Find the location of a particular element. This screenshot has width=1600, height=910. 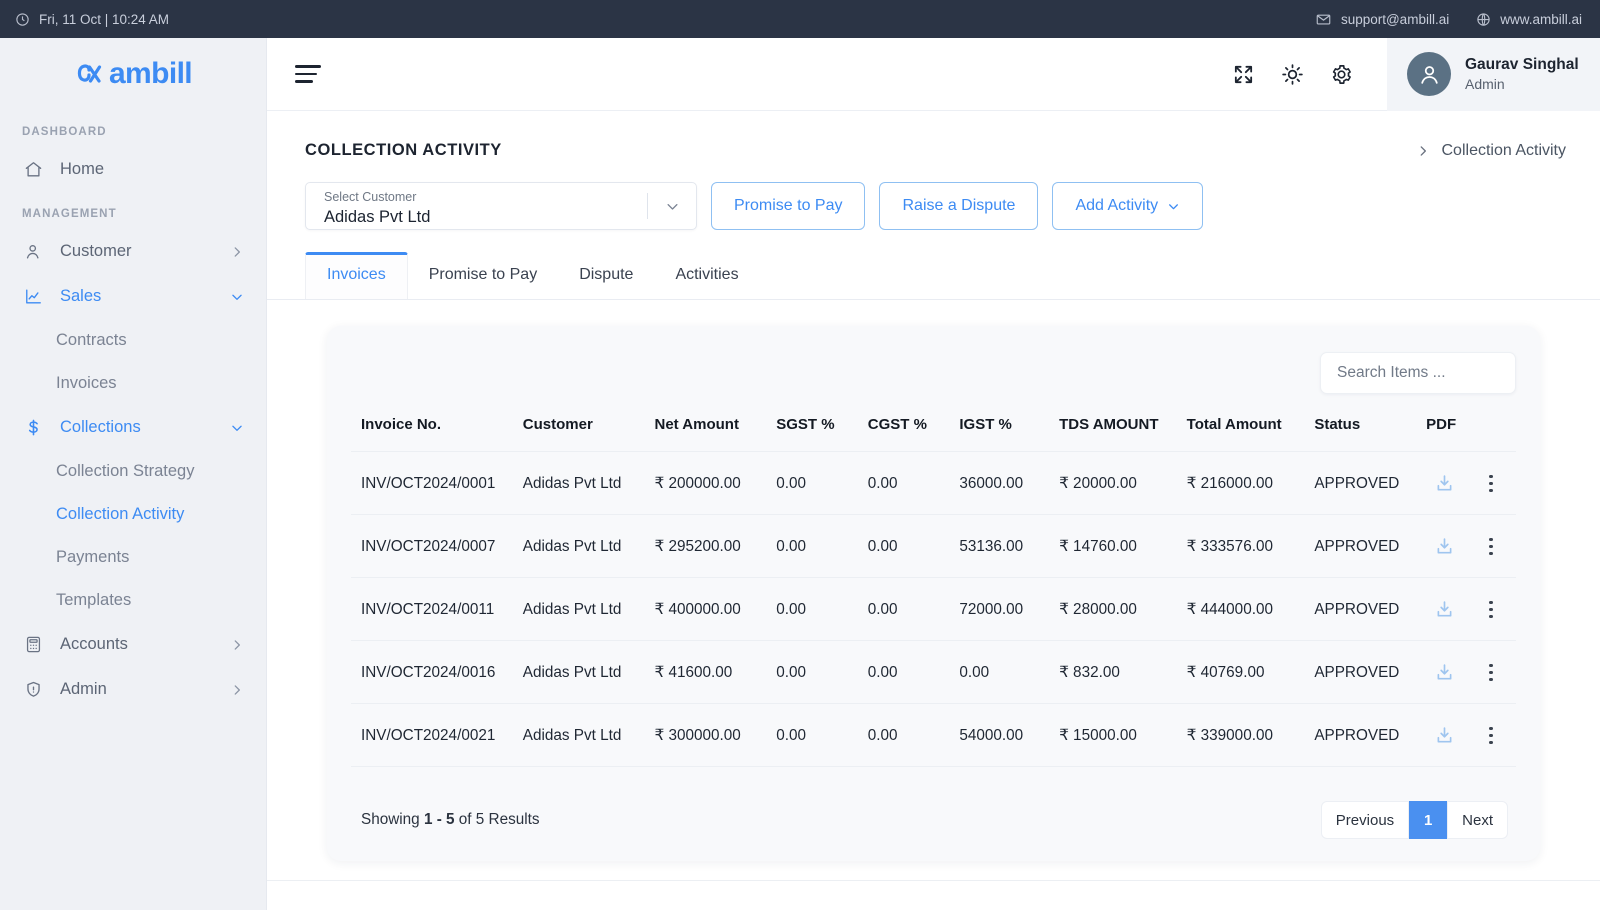

sidebar-item-payments: Payments is located at coordinates (133, 557).